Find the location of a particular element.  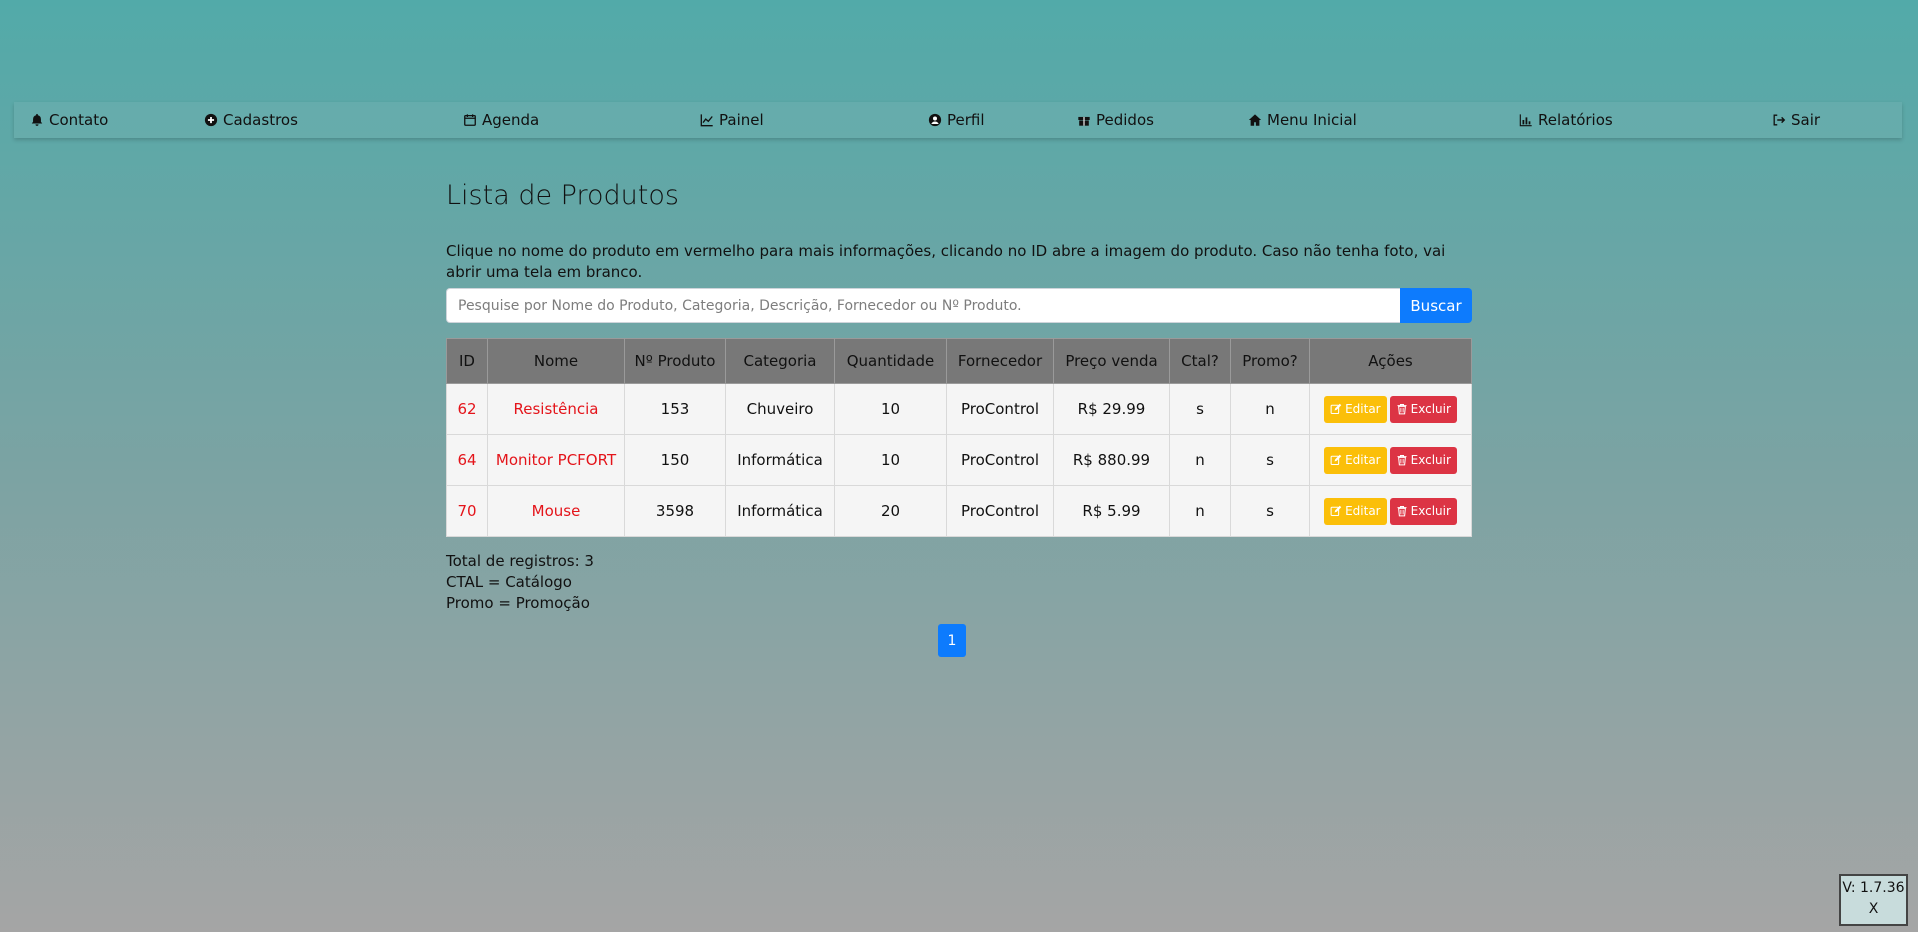

bell-icon is located at coordinates (37, 119).